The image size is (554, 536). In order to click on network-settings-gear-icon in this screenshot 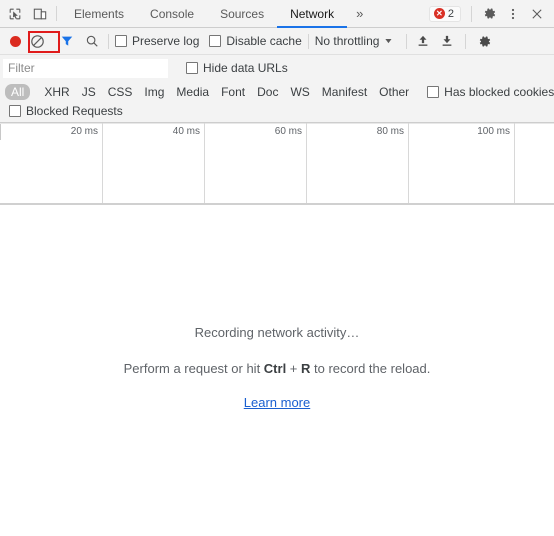, I will do `click(484, 41)`.